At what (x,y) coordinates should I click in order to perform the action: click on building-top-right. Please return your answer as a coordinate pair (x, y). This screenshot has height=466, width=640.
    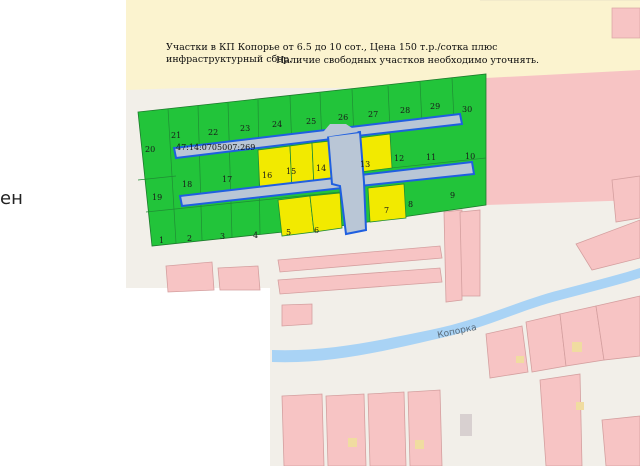
    Looking at the image, I should click on (625, 23).